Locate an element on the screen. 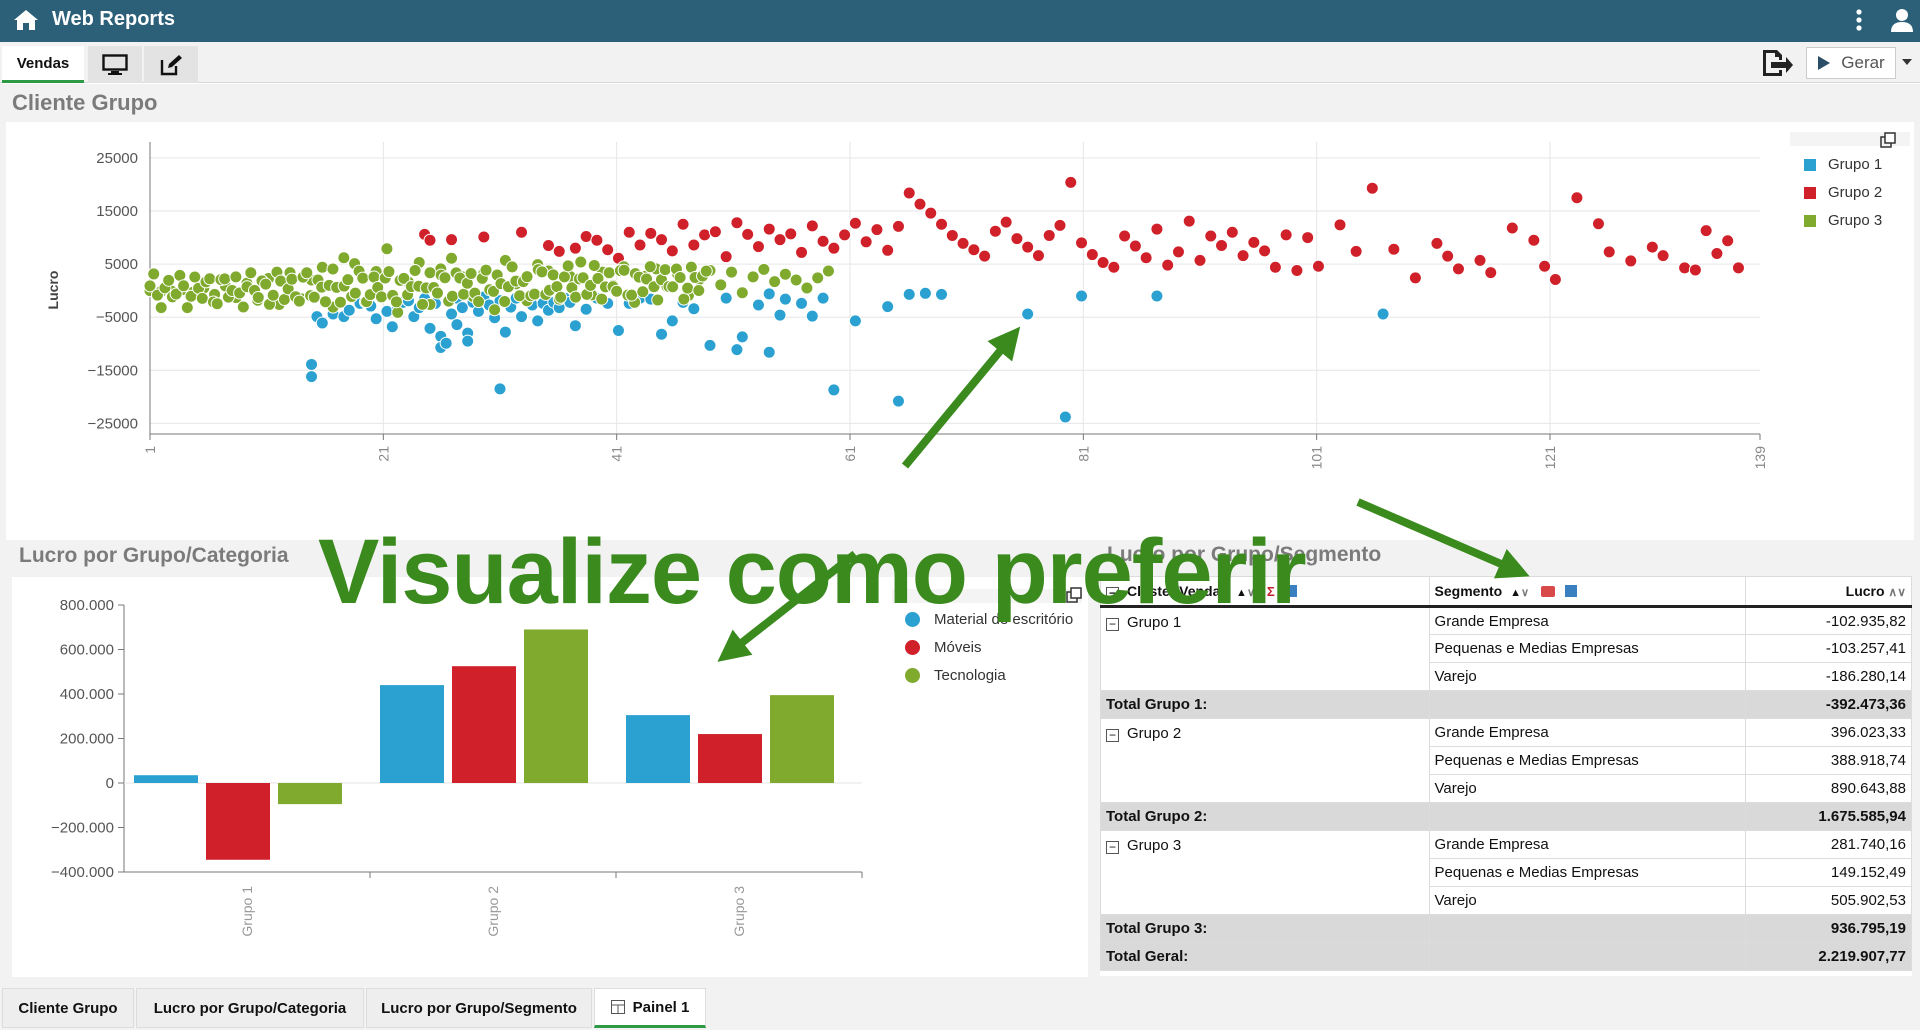  tab-painel-1: Painel 1 is located at coordinates (650, 1008).